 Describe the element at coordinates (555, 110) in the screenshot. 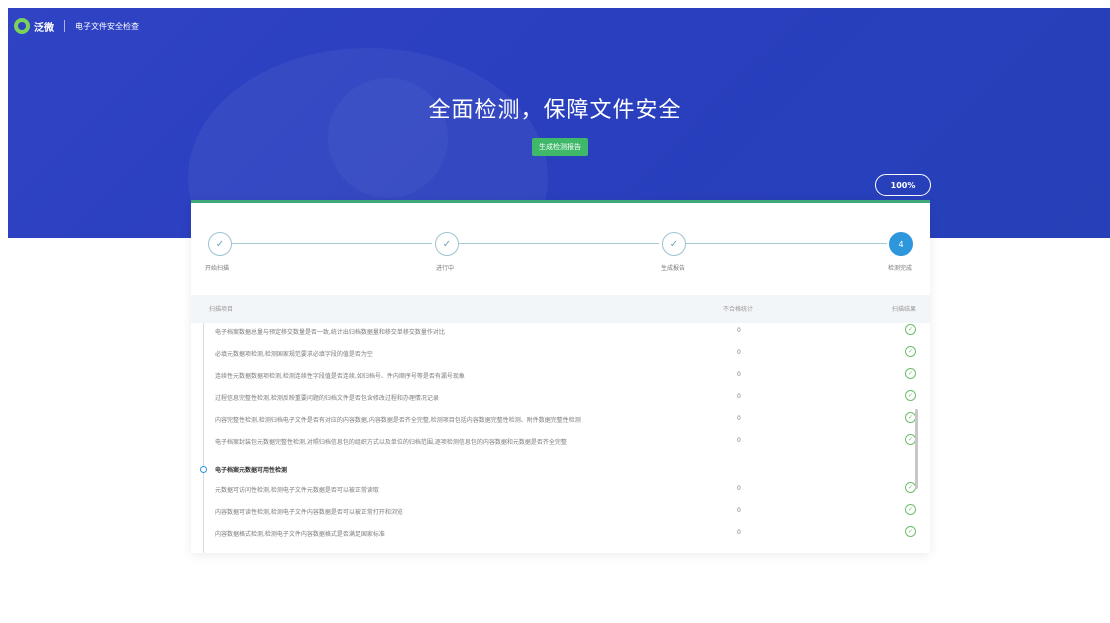

I see `hero-title: 全面检测，保障文件安全` at that location.